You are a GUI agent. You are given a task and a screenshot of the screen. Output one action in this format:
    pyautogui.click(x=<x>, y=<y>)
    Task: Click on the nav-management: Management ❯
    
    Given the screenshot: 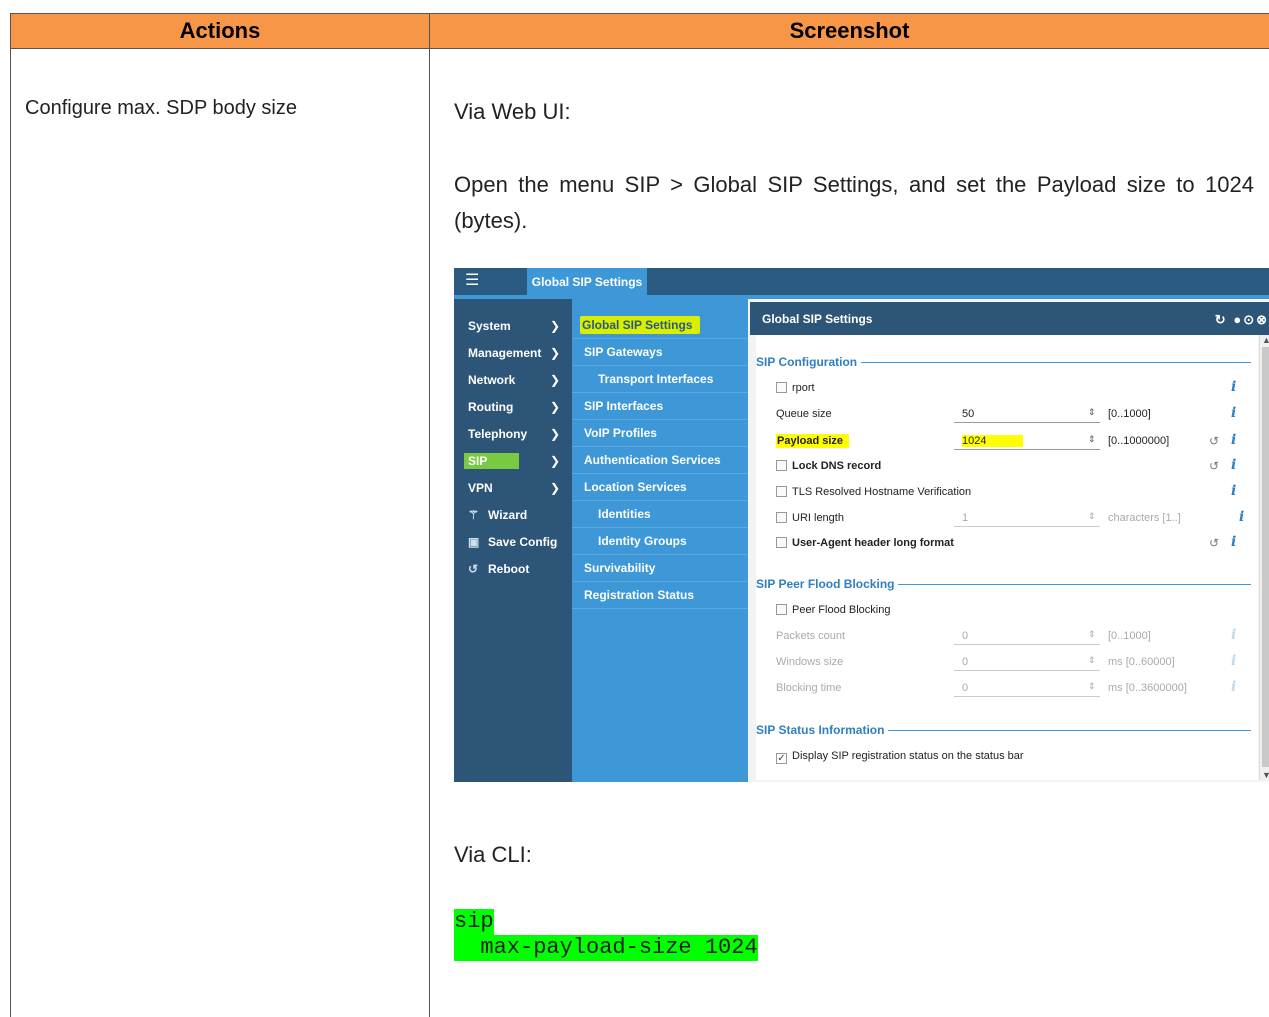 What is the action you would take?
    pyautogui.click(x=518, y=352)
    